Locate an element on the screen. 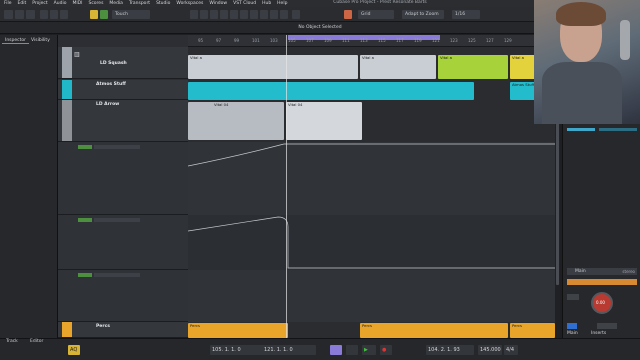  audio-part is located at coordinates (331, 91).